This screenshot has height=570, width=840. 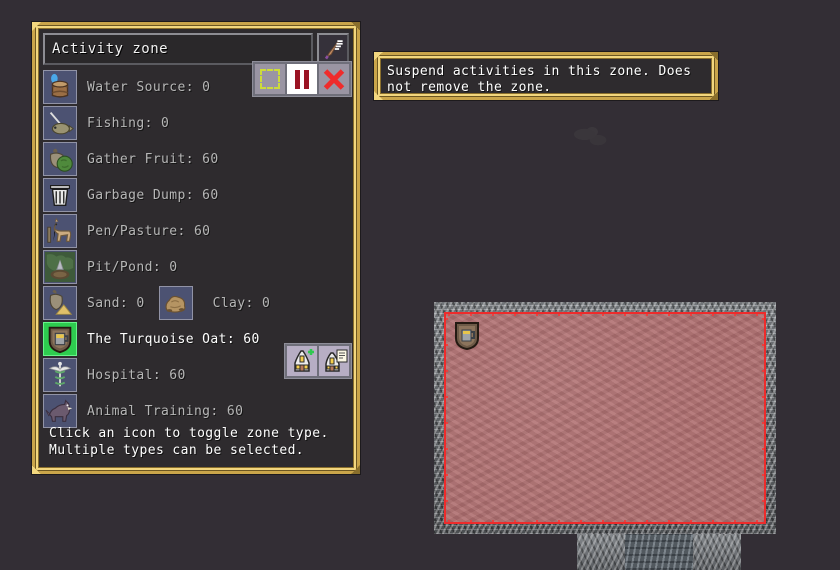 I want to click on zone-row-garbage-dump: Garbage Dump: 60, so click(x=196, y=195).